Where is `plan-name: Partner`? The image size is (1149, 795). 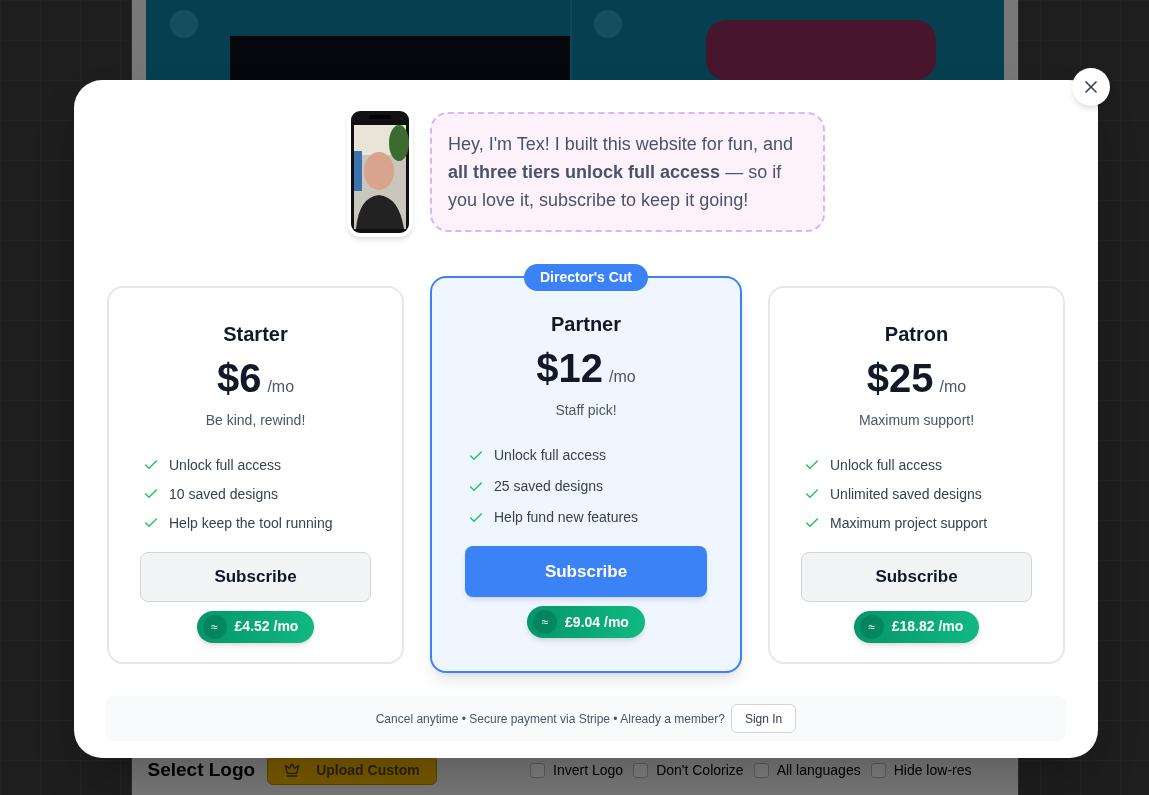 plan-name: Partner is located at coordinates (586, 324).